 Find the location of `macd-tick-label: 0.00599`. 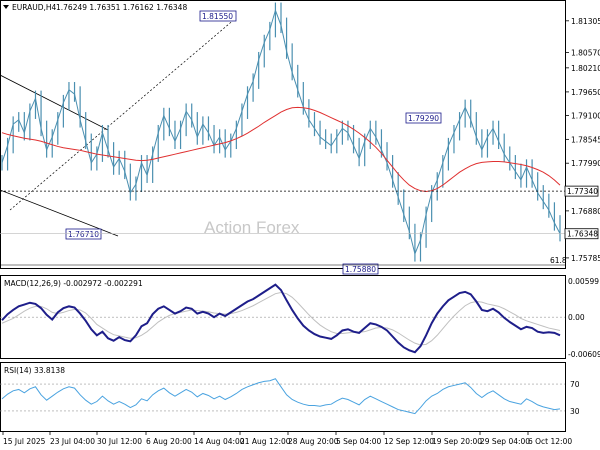

macd-tick-label: 0.00599 is located at coordinates (583, 281).